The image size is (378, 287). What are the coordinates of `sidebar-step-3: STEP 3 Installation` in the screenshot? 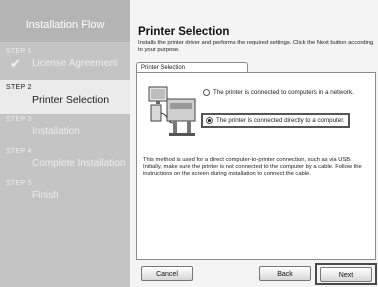 It's located at (65, 131).